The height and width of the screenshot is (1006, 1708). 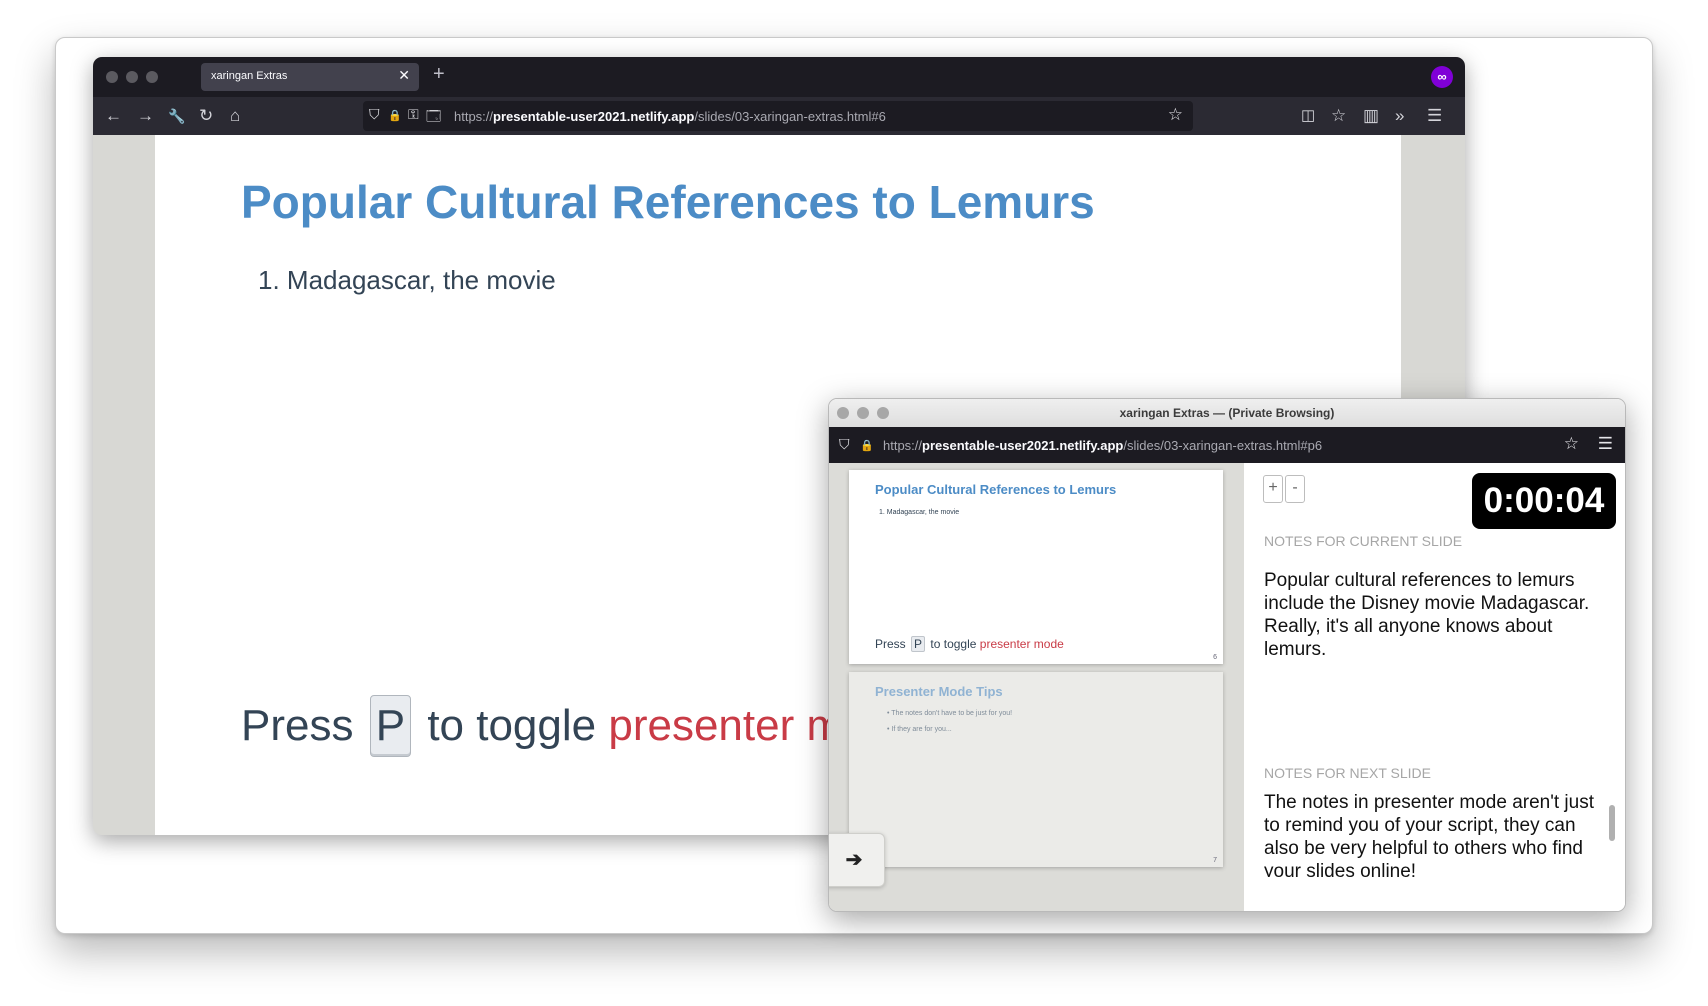 I want to click on presenter-window-title: xaringan Extras — (Private Browsing), so click(x=1227, y=413).